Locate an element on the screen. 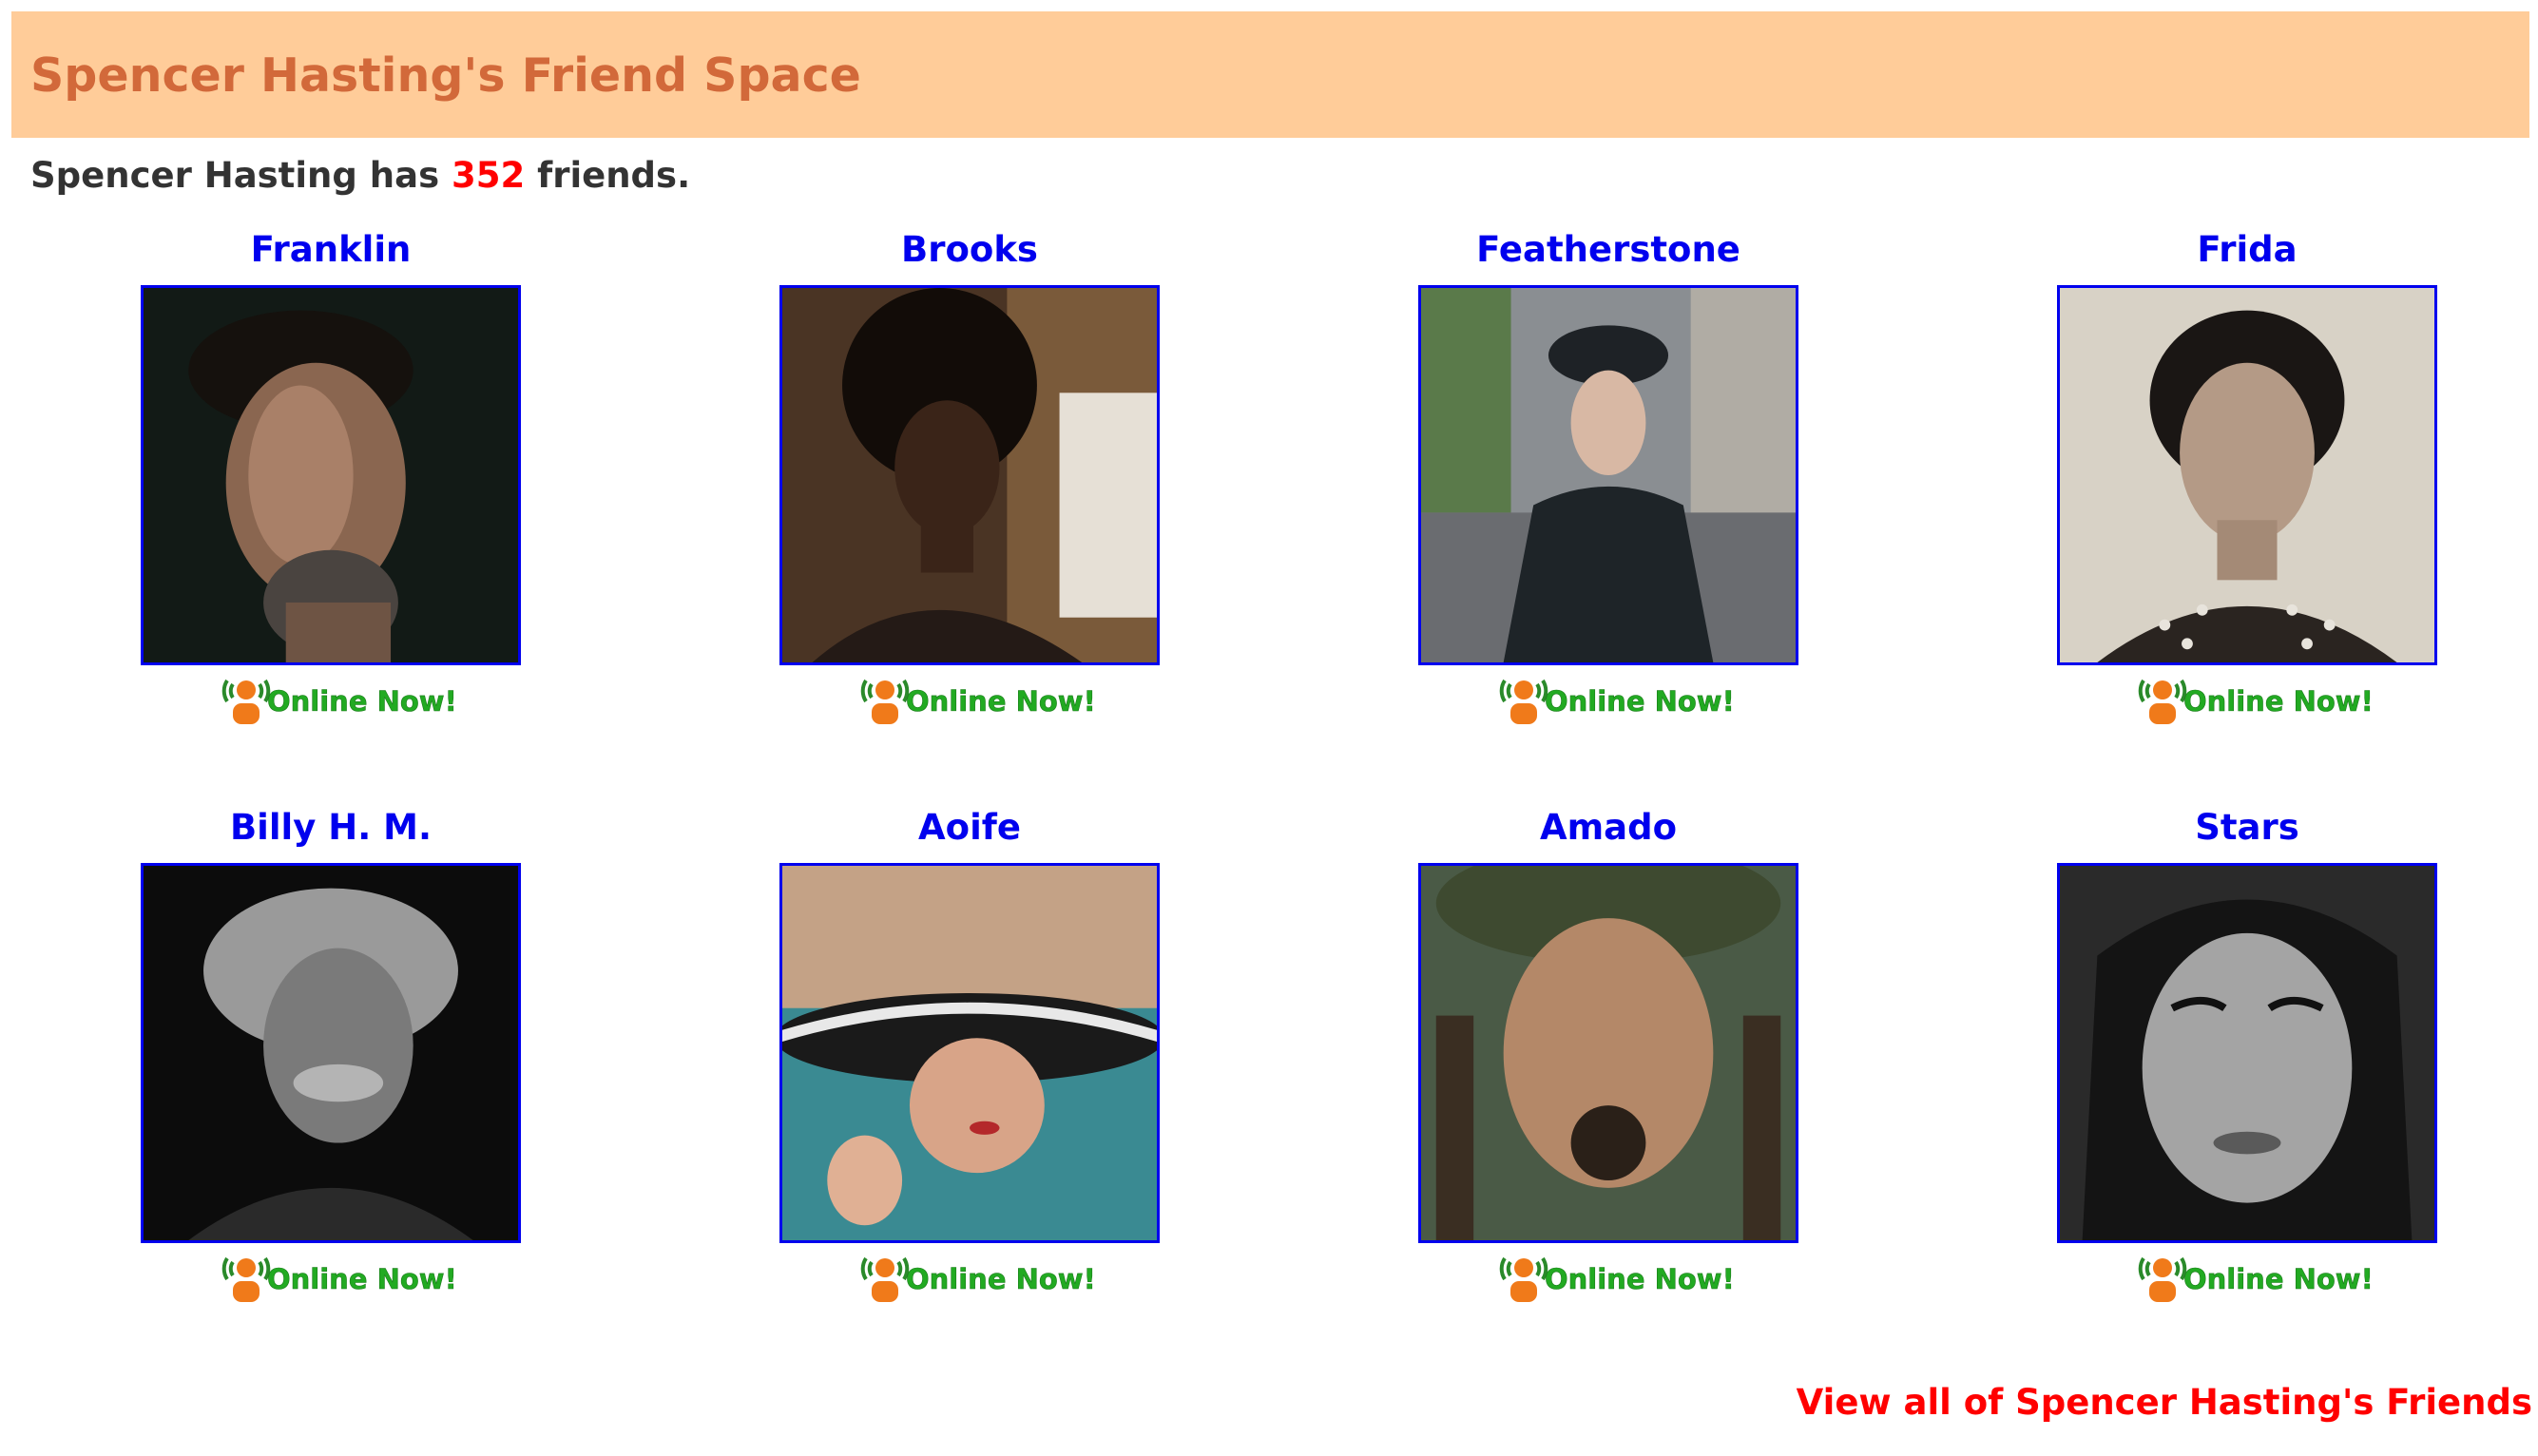  friend-card: Frida Online Now! is located at coordinates (2233, 475).